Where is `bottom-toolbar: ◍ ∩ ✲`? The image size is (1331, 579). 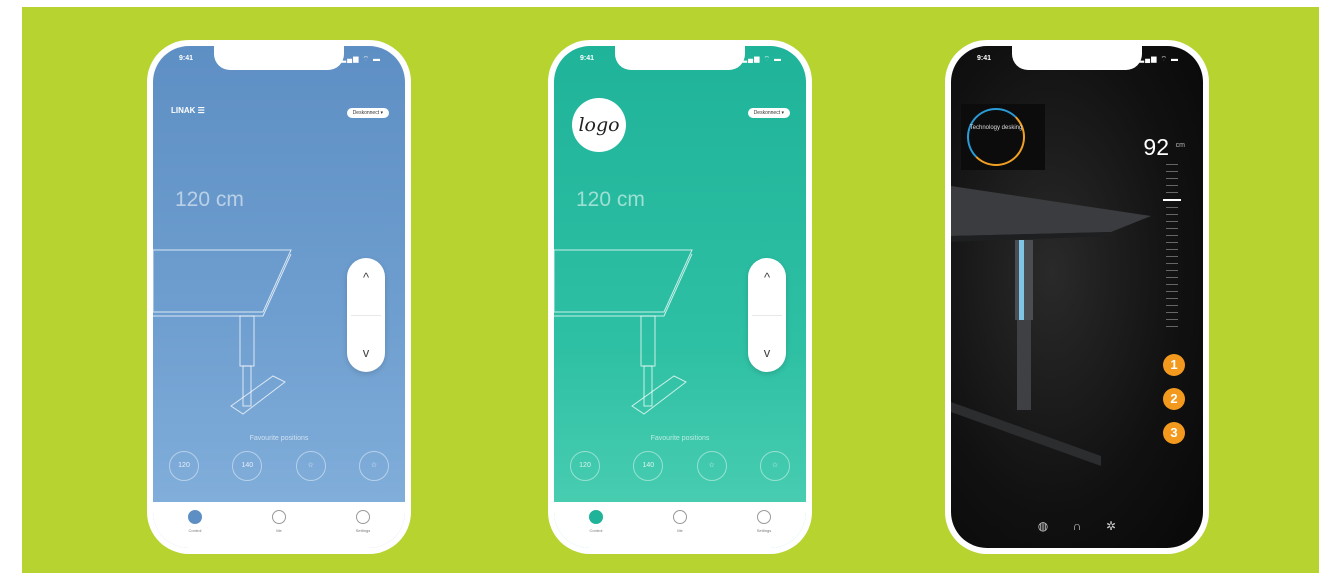
bottom-toolbar: ◍ ∩ ✲ is located at coordinates (1077, 526).